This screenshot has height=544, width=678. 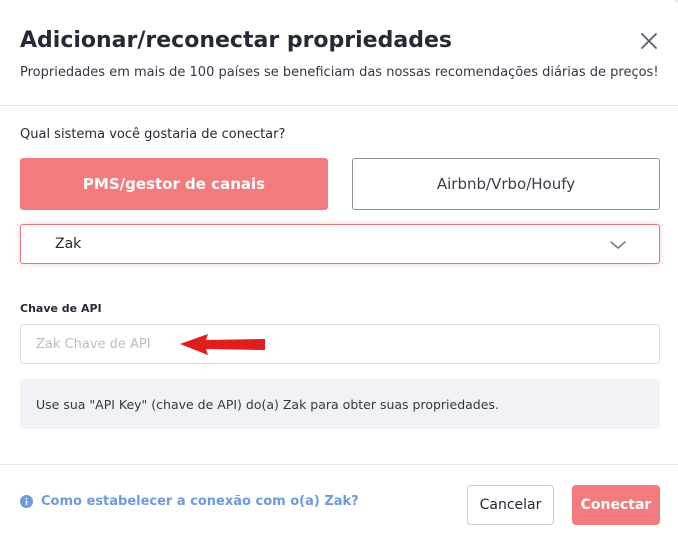 What do you see at coordinates (174, 184) in the screenshot?
I see `option-pms-channel-manager: PMS/gestor de canais` at bounding box center [174, 184].